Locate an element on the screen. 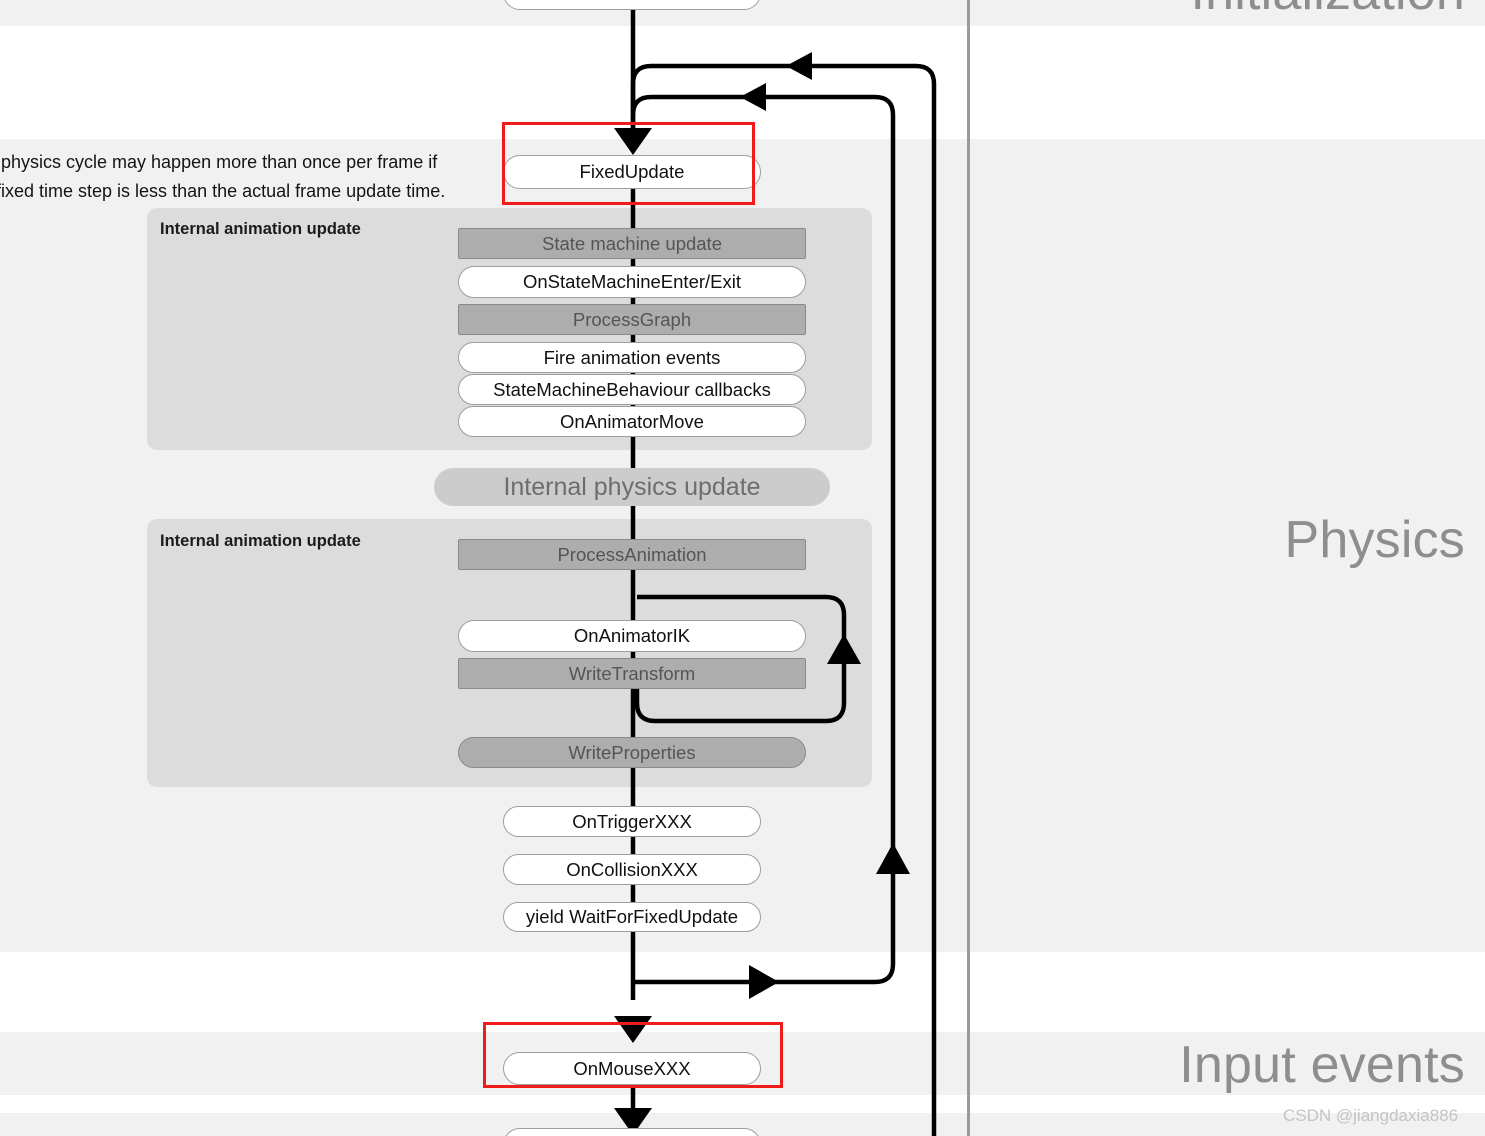 This screenshot has height=1136, width=1485. node-on-animator-ik: OnAnimatorIK is located at coordinates (632, 636).